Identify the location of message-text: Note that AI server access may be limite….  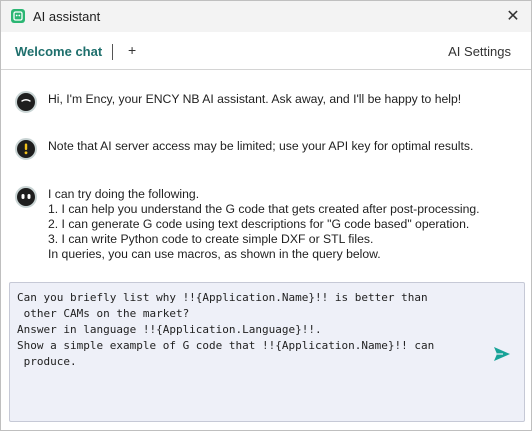
(261, 146).